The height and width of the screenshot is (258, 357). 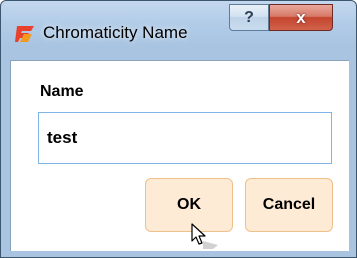 I want to click on app-logo-icon, so click(x=25, y=34).